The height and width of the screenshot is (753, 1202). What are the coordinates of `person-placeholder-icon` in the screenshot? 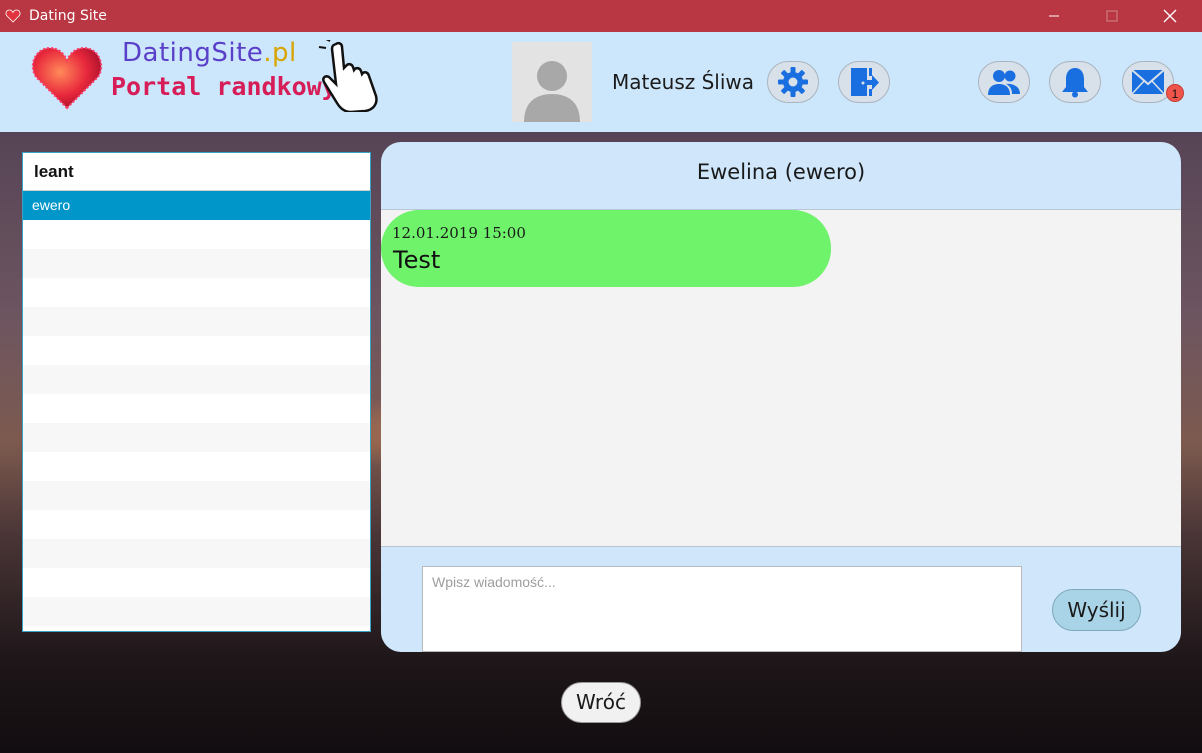 It's located at (552, 91).